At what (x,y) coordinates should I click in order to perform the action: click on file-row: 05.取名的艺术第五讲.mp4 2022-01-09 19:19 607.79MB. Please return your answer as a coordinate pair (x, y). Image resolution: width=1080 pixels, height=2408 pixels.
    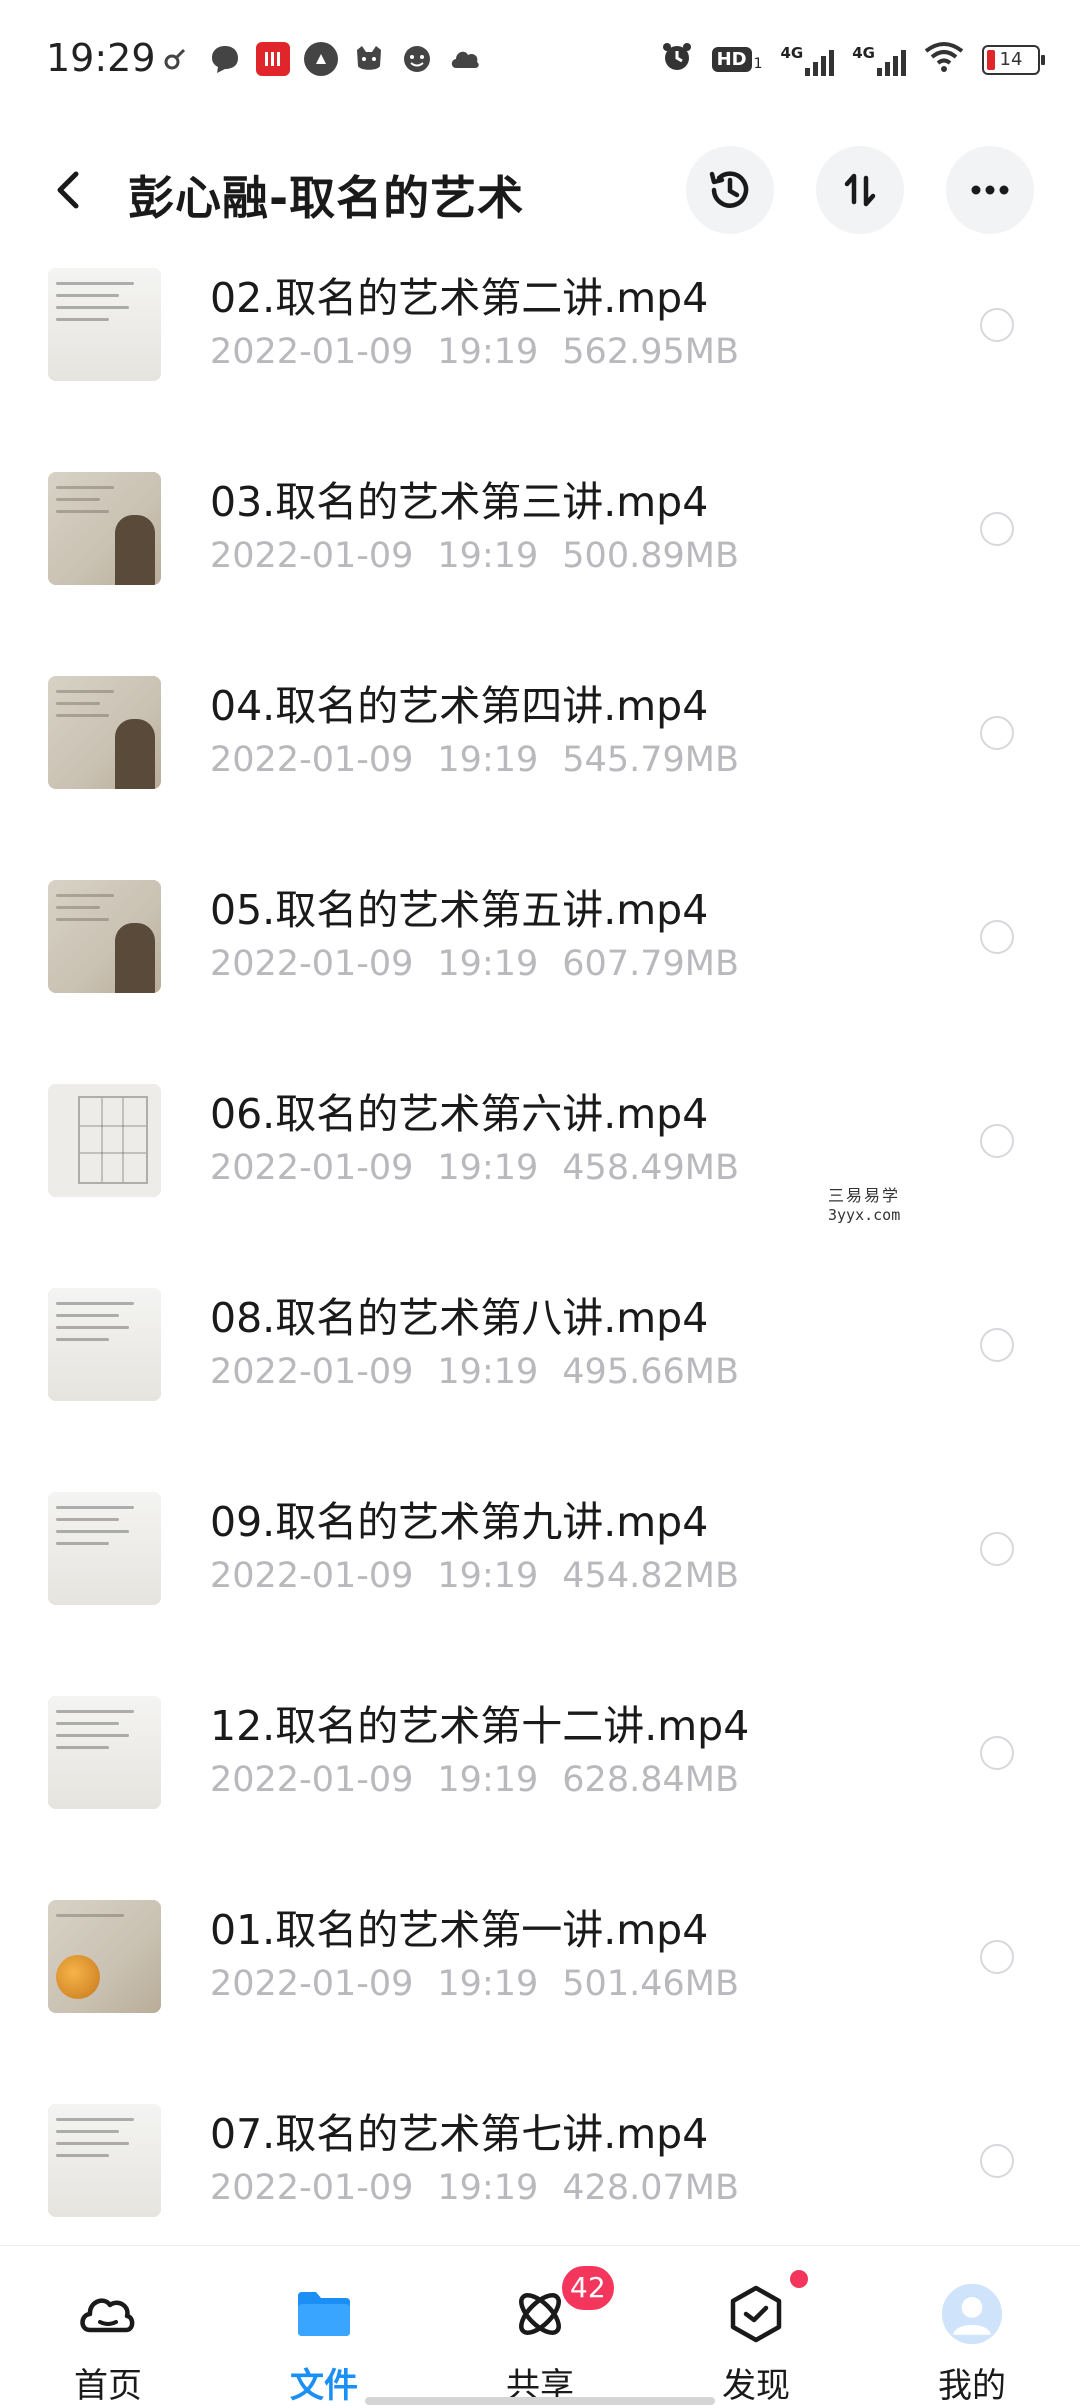
    Looking at the image, I should click on (540, 924).